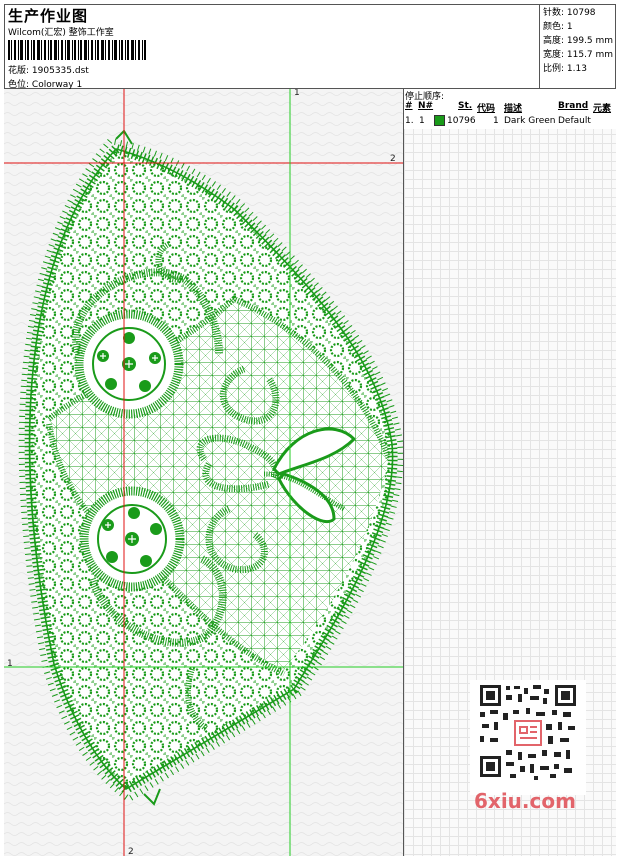  What do you see at coordinates (486, 109) in the screenshot?
I see `col-code: 代码` at bounding box center [486, 109].